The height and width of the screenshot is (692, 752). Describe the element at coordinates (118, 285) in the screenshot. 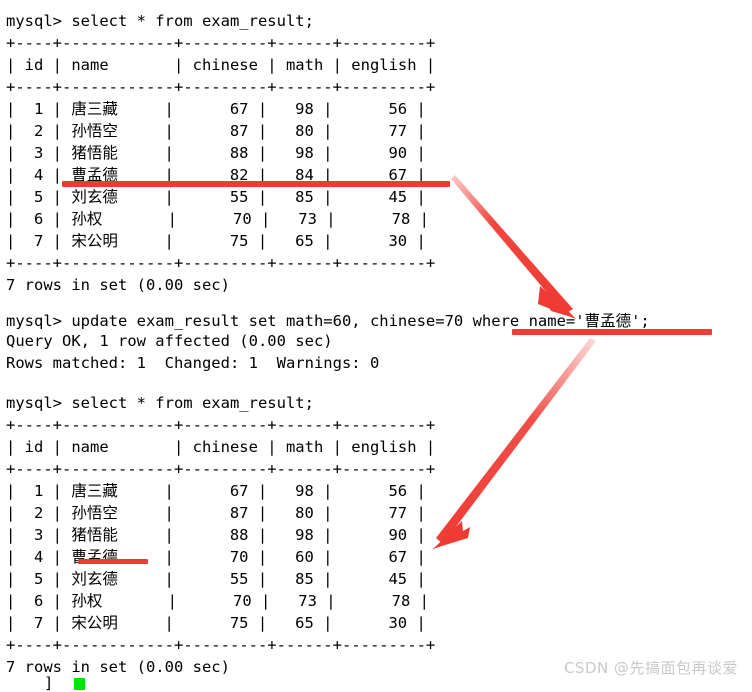

I see `table1-footer: 7 rows in set (0.00 sec)` at that location.